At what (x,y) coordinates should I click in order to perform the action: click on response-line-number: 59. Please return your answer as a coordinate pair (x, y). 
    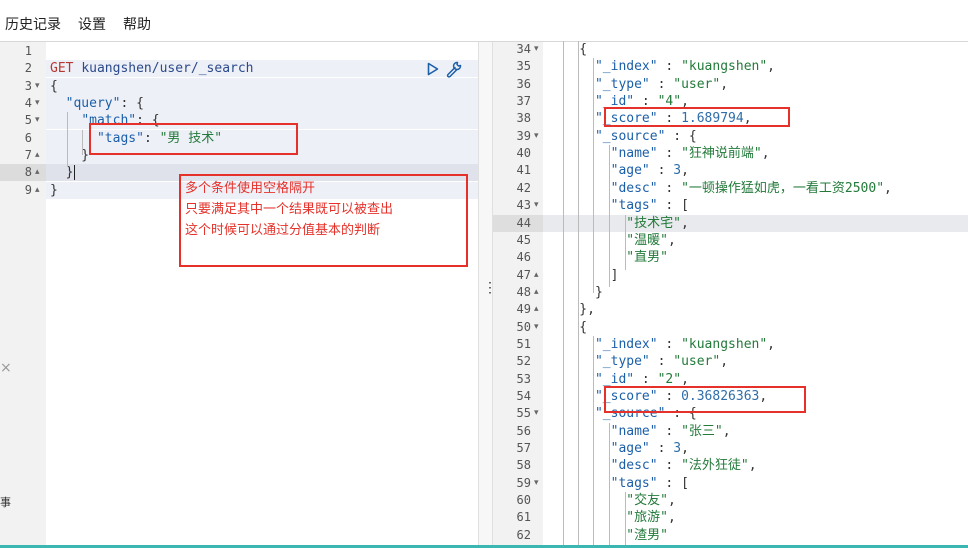
    Looking at the image, I should click on (523, 482).